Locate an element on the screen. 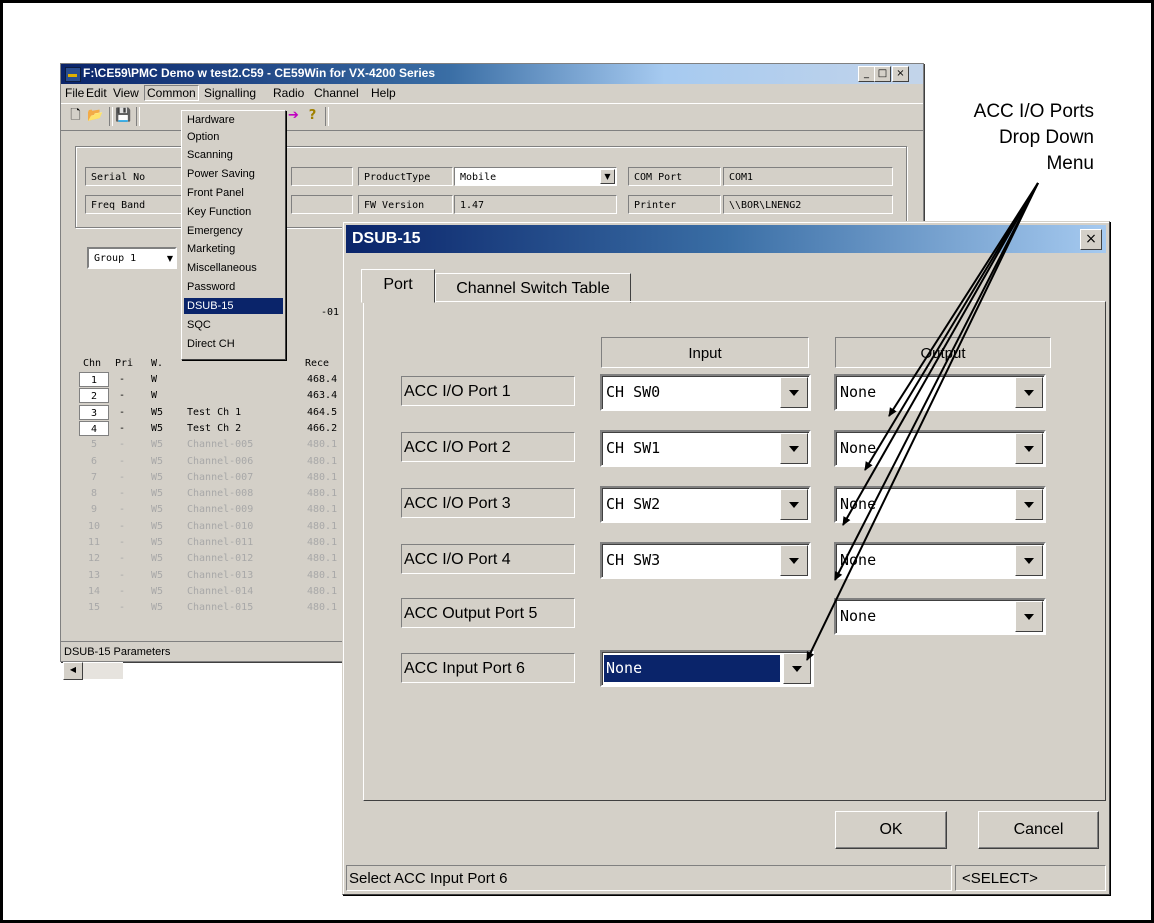  callout-arrows is located at coordinates (922, 421).